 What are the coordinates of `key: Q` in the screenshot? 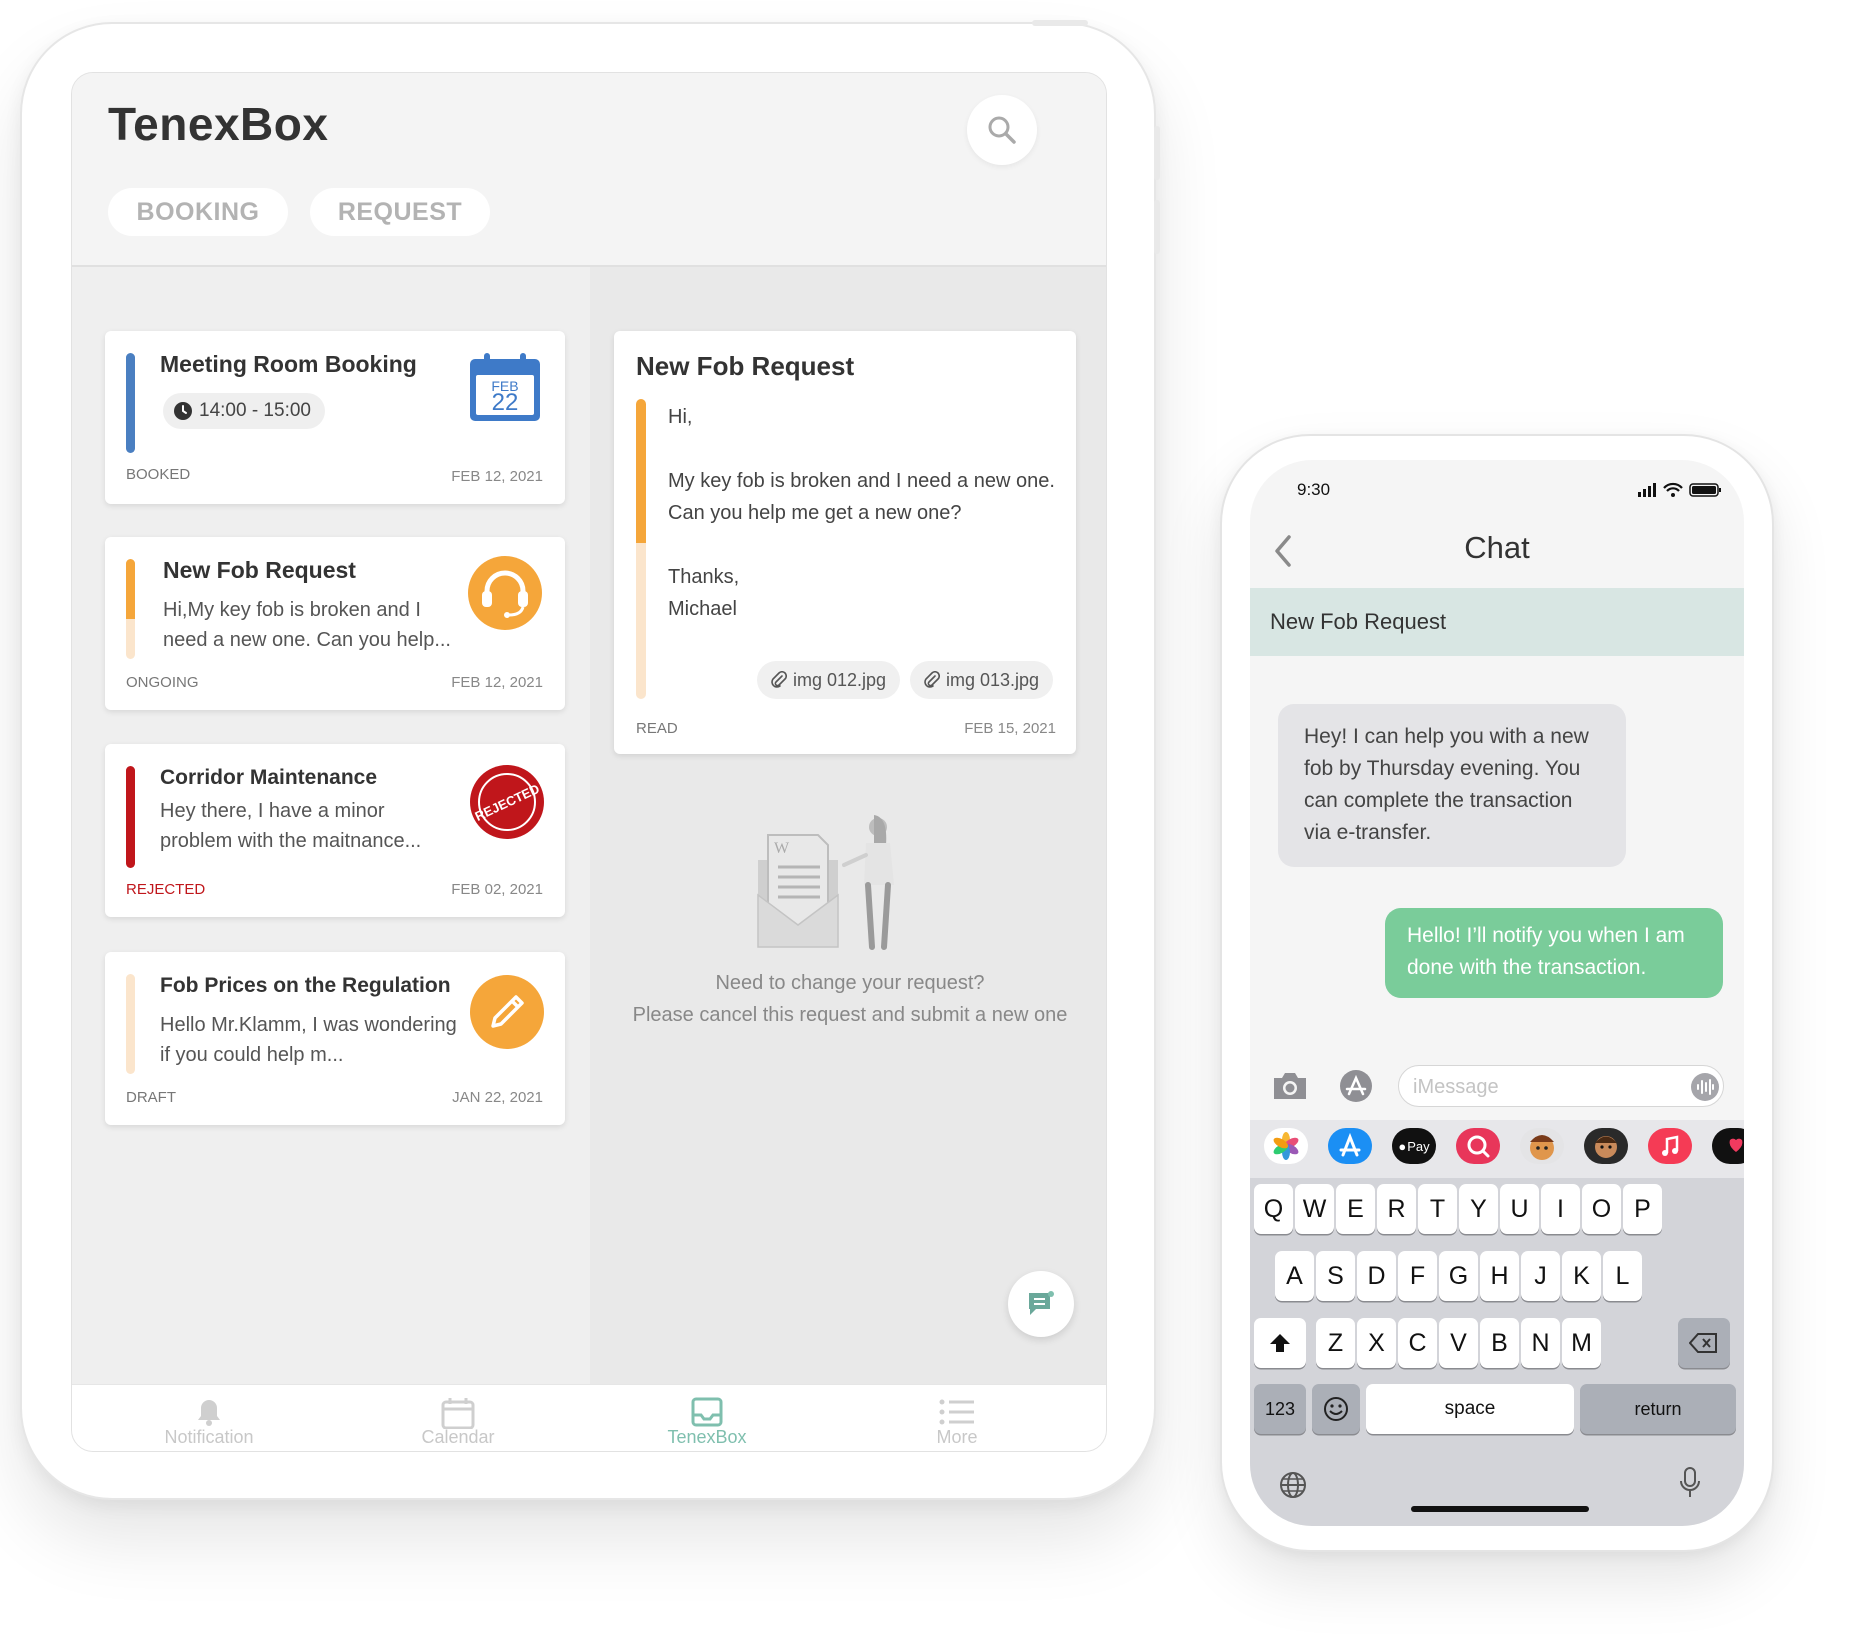 It's located at (1273, 1209).